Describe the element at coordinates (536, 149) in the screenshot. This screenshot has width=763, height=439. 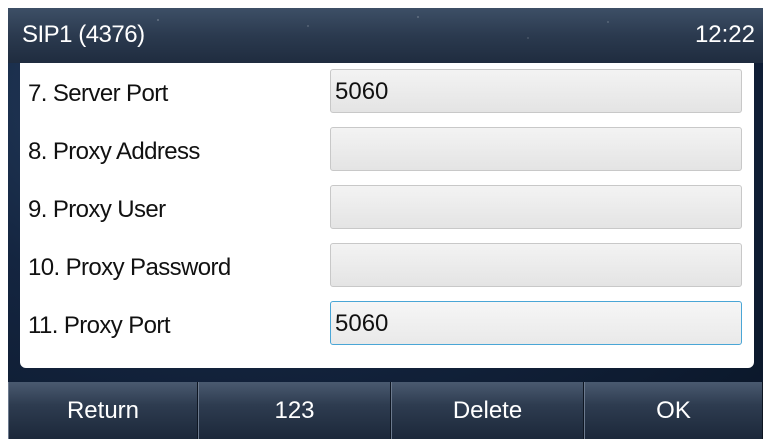
I see `proxy-address-field` at that location.